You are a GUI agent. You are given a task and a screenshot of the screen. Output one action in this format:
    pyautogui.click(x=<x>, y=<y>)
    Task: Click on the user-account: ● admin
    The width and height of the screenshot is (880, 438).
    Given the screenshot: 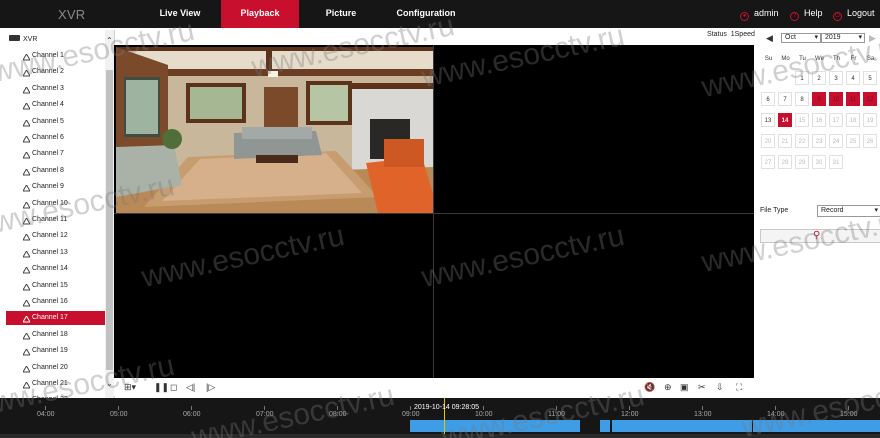 What is the action you would take?
    pyautogui.click(x=759, y=14)
    